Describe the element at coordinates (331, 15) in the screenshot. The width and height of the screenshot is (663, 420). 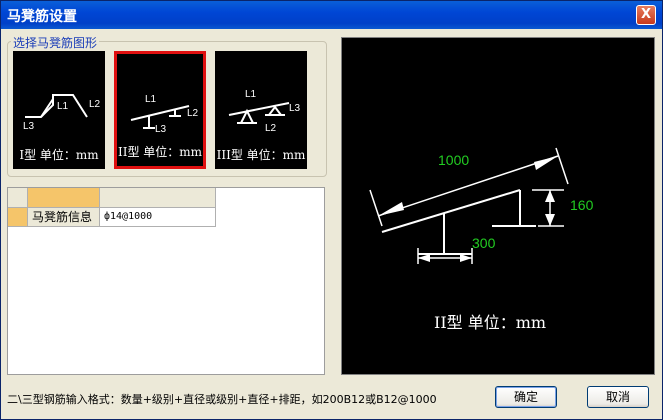
I see `title-bar: 马凳筋设置 X` at that location.